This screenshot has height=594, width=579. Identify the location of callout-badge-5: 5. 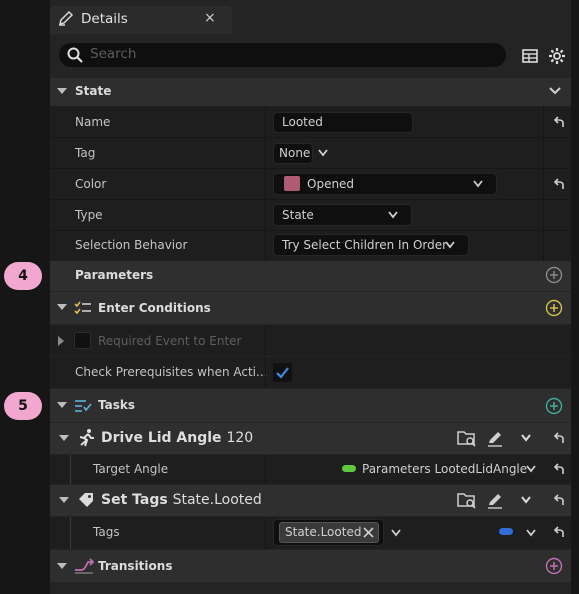
(23, 406).